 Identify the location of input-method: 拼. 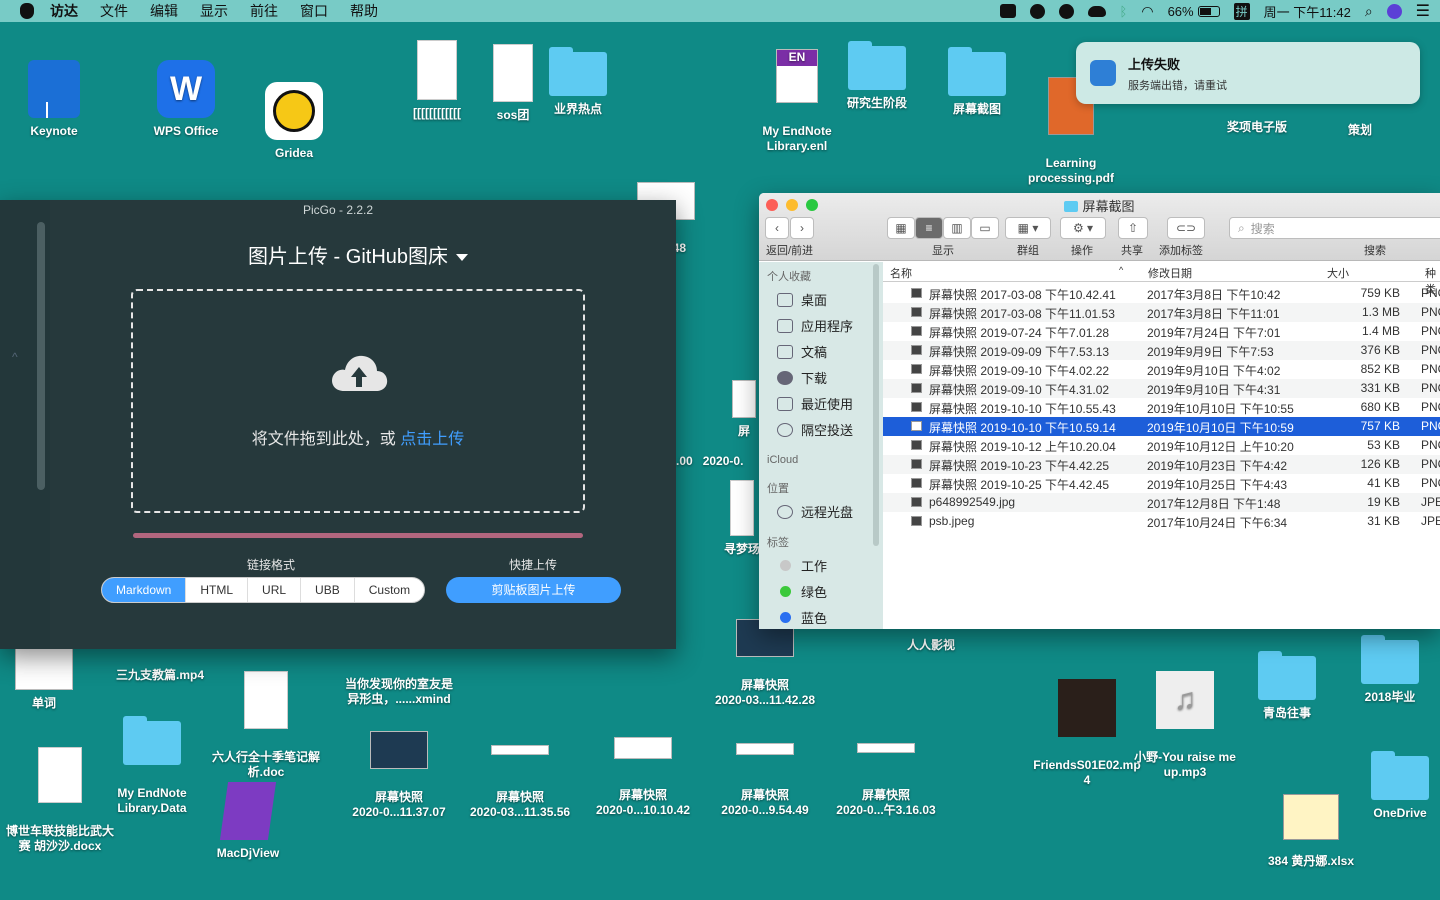
(1241, 11).